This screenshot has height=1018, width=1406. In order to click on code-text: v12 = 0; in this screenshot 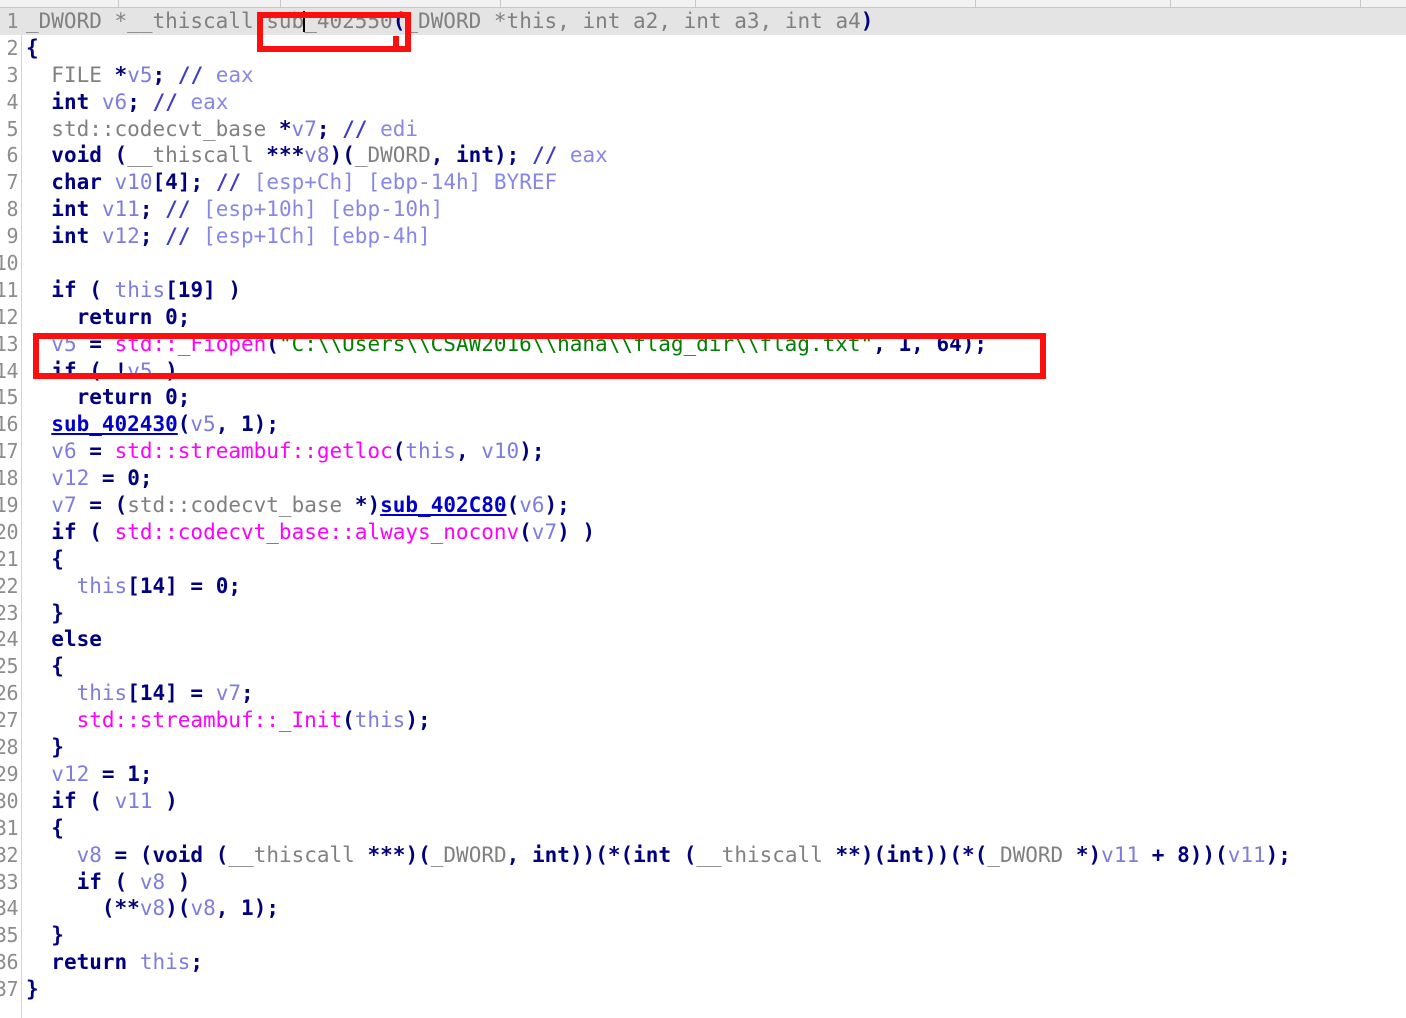, I will do `click(89, 478)`.